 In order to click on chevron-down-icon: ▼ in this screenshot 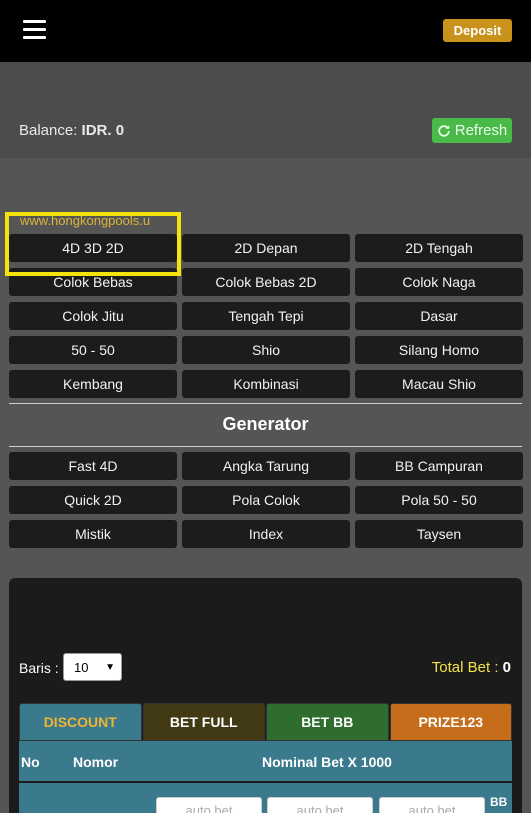, I will do `click(110, 667)`.